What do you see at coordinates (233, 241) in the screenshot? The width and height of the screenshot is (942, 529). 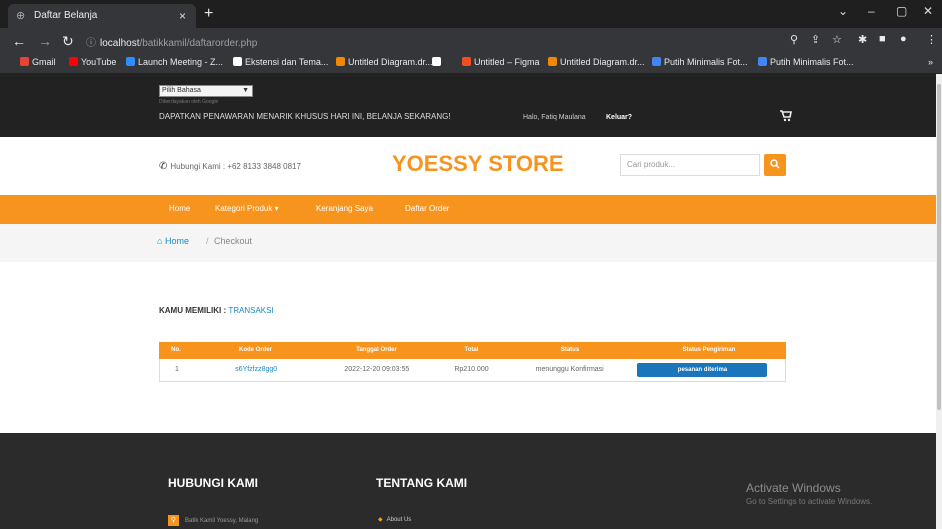 I see `breadcrumb-current: Checkout` at bounding box center [233, 241].